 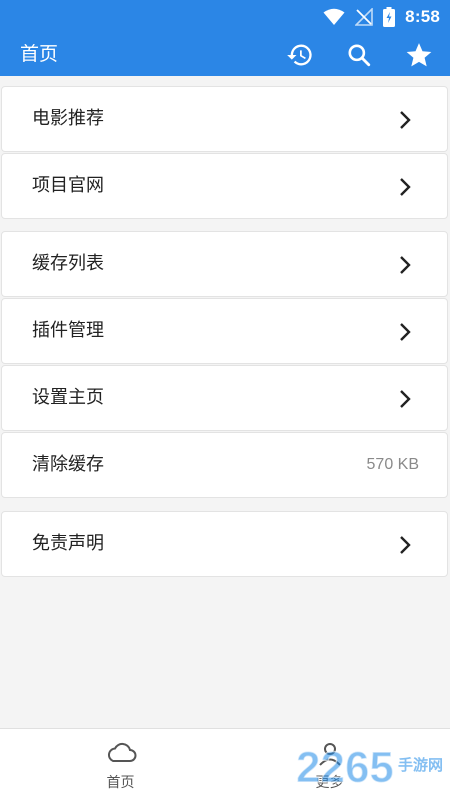 I want to click on menu-item-label: 清除缓存, so click(x=68, y=464).